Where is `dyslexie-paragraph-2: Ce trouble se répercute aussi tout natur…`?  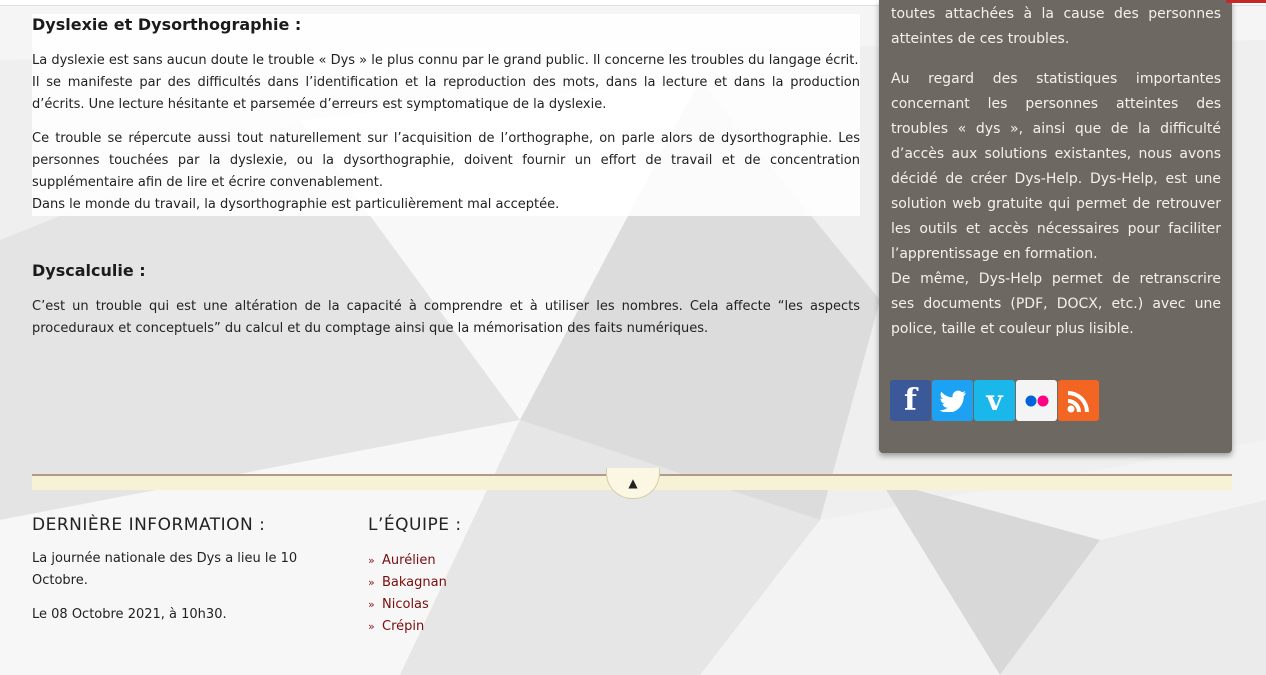
dyslexie-paragraph-2: Ce trouble se répercute aussi tout natur… is located at coordinates (446, 172).